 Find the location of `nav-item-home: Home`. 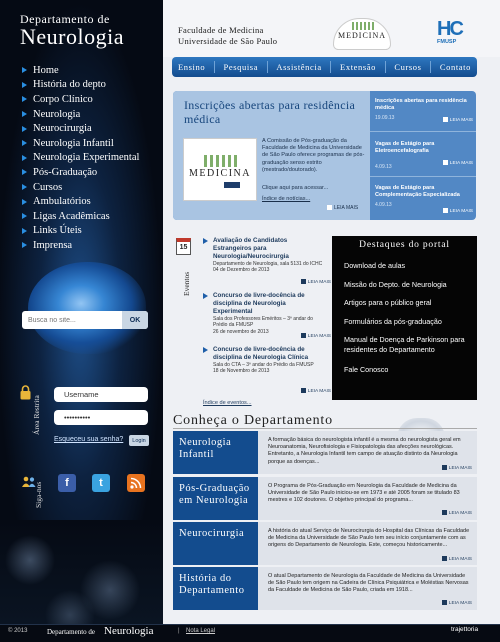

nav-item-home: Home is located at coordinates (80, 70).